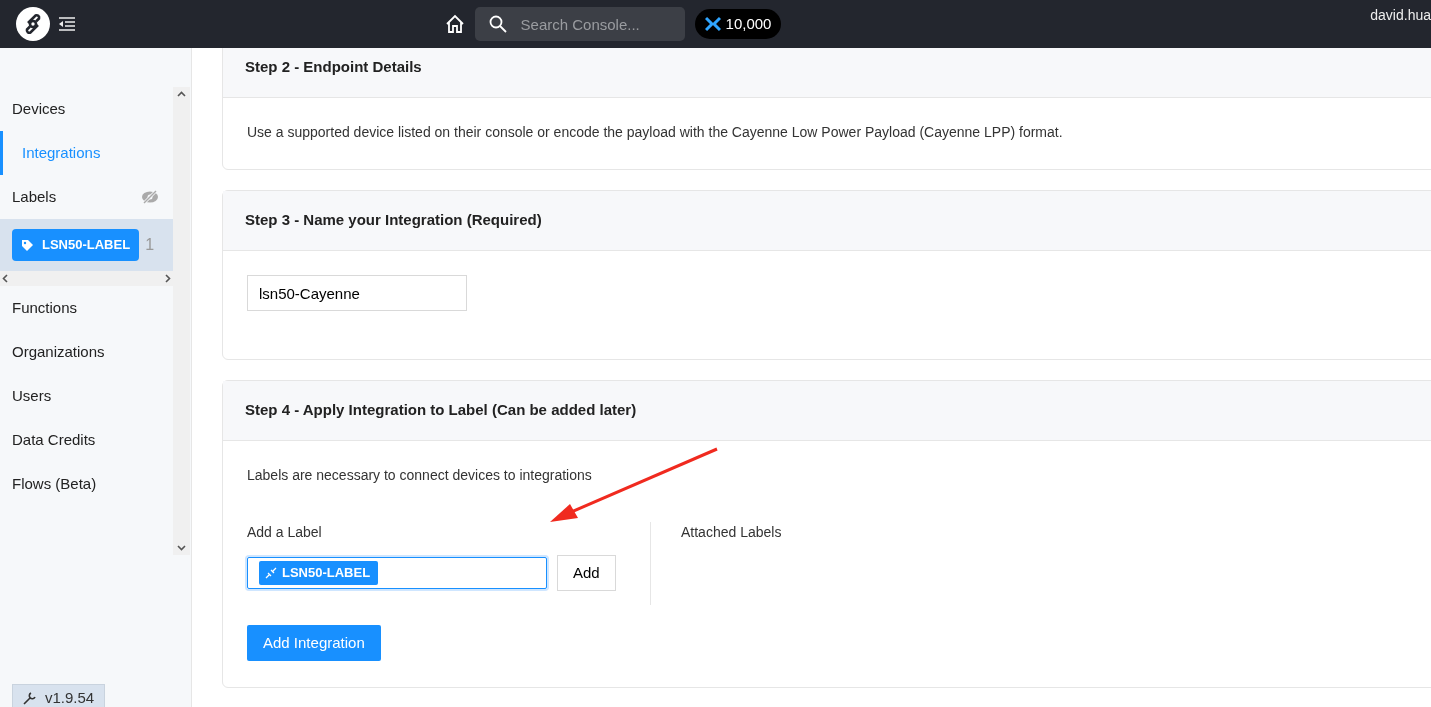 This screenshot has height=707, width=1431. Describe the element at coordinates (827, 73) in the screenshot. I see `step-title: Step 2 - Endpoint Details` at that location.